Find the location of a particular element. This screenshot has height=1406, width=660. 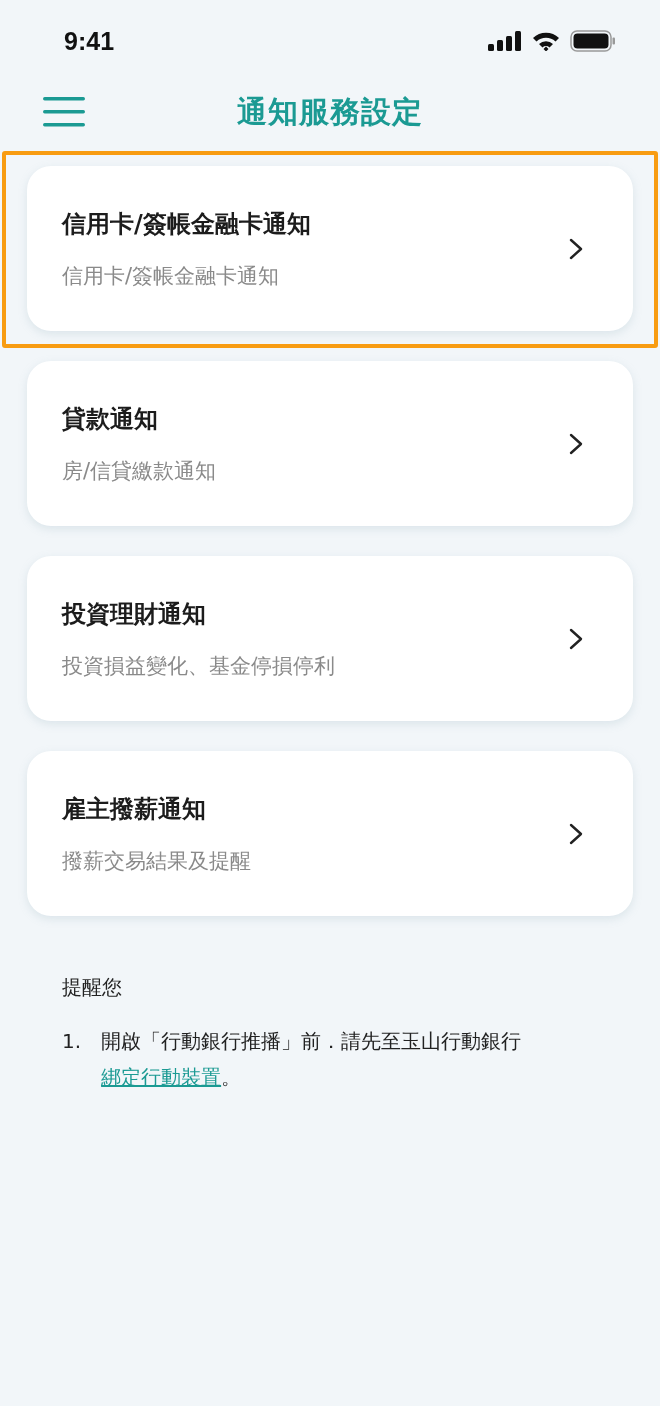

notification-card: 投資理財通知 投資損益變化、基金停損停利 is located at coordinates (330, 638).